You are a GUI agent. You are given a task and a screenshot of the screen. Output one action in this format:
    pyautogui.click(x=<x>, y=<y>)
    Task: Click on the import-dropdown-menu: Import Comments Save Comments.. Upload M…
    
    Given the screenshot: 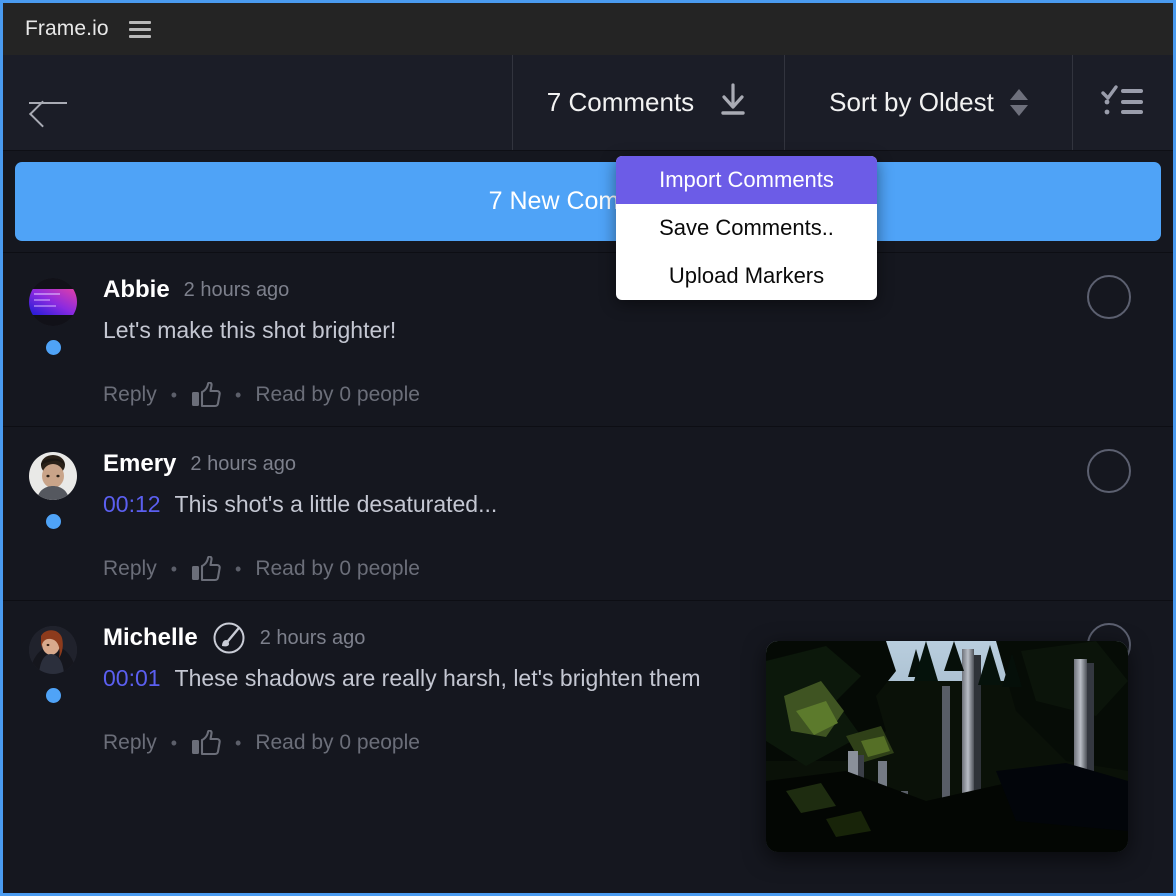 What is the action you would take?
    pyautogui.click(x=746, y=228)
    